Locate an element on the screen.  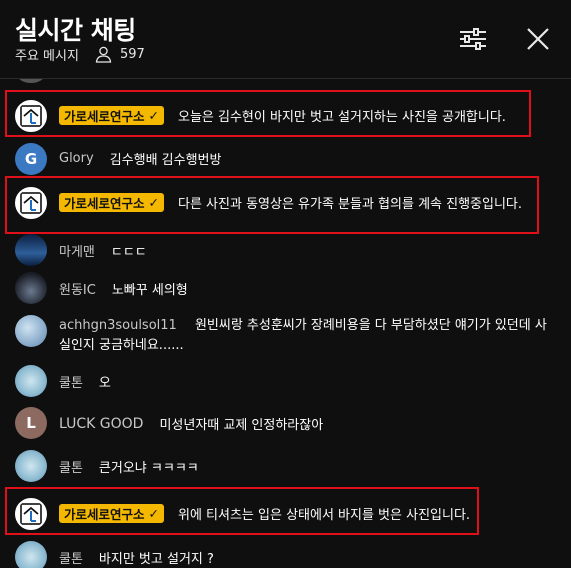
chat-header: 실시간 채팅 주요 메시지 597 is located at coordinates (285, 39).